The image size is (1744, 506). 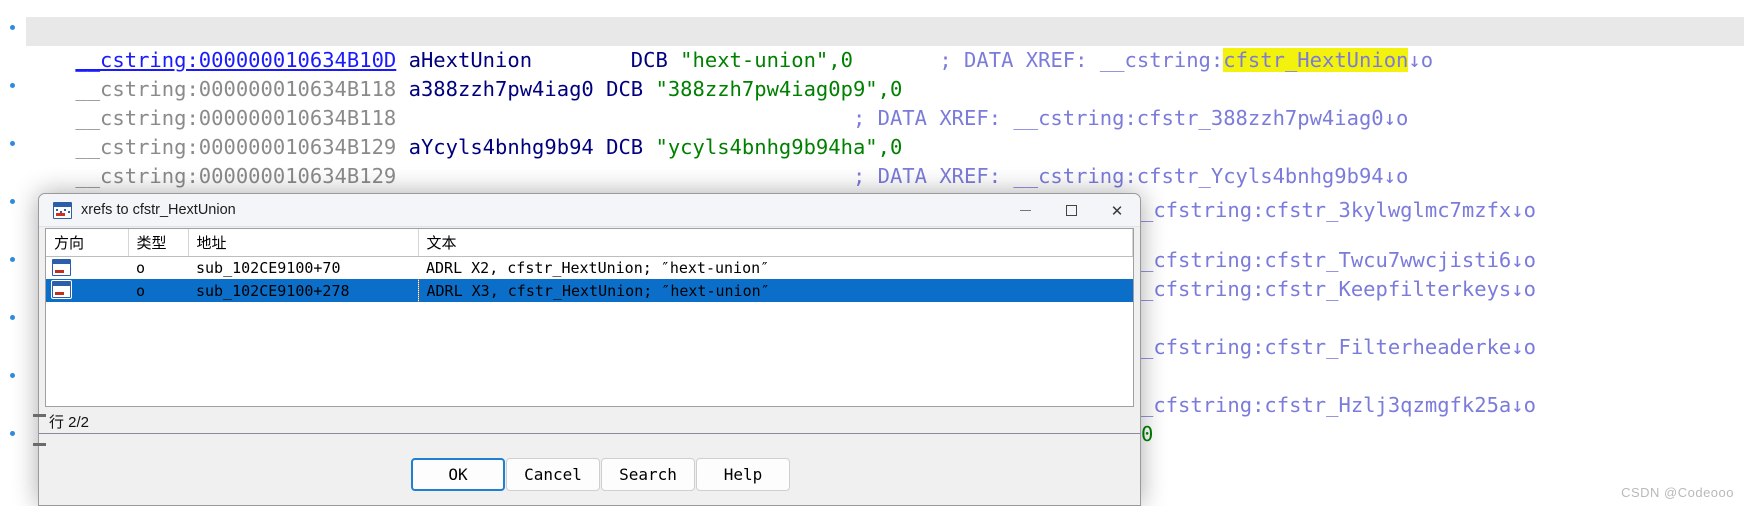 What do you see at coordinates (1117, 210) in the screenshot?
I see `close-button: ✕` at bounding box center [1117, 210].